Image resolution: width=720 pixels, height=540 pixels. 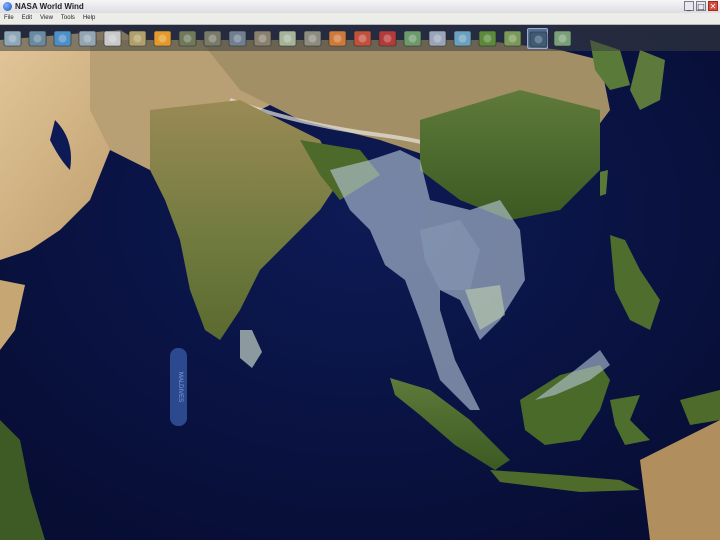 I want to click on search-icon, so click(x=87, y=38).